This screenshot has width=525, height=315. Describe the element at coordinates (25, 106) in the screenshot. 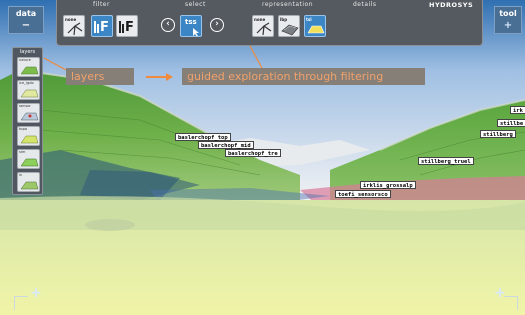

I see `layer-sensor-caption: sensor` at that location.